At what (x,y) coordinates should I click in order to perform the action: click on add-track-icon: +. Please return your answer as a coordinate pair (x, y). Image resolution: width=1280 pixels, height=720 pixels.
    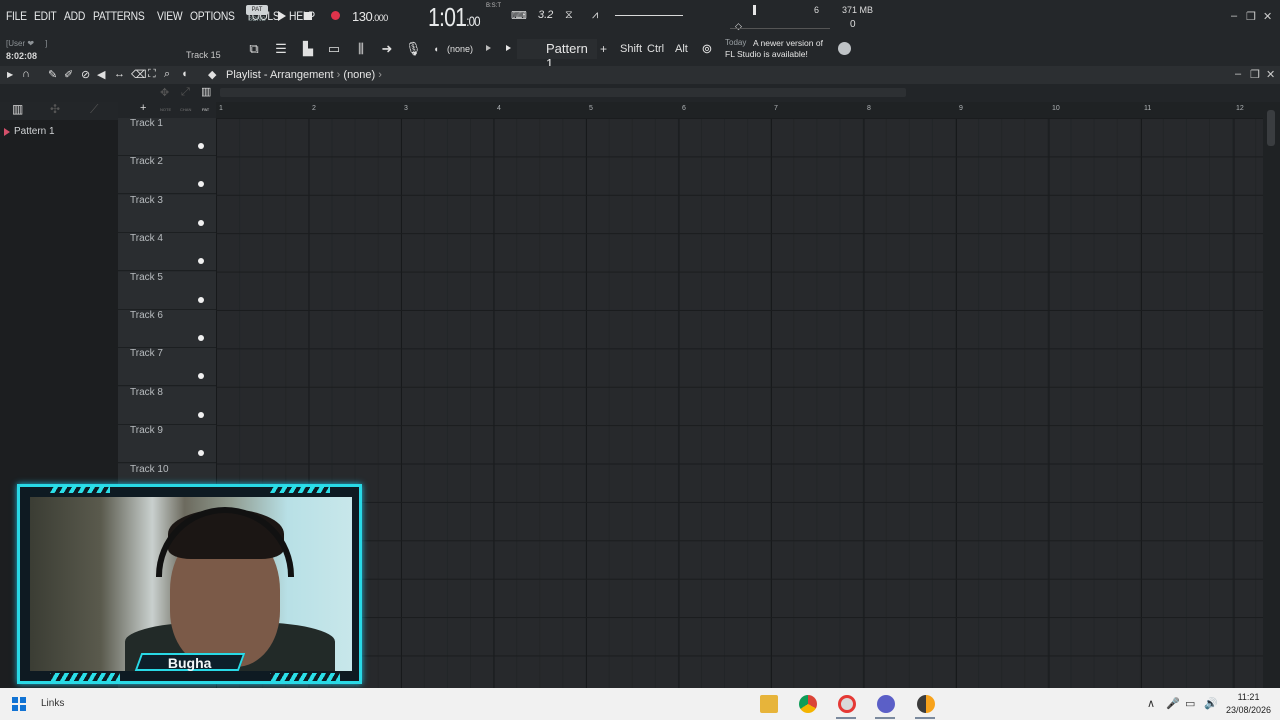
    Looking at the image, I should click on (143, 108).